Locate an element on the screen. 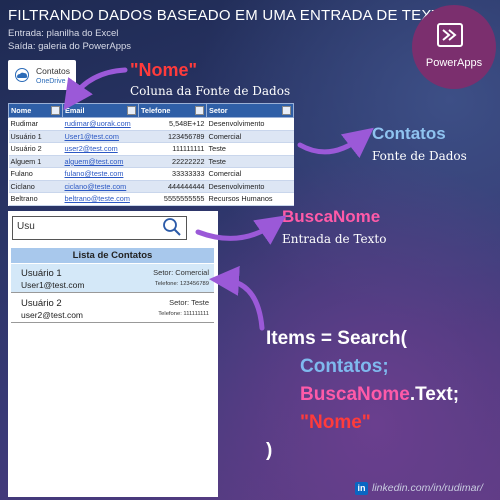 This screenshot has width=500, height=500. linkedin-icon: in is located at coordinates (361, 488).